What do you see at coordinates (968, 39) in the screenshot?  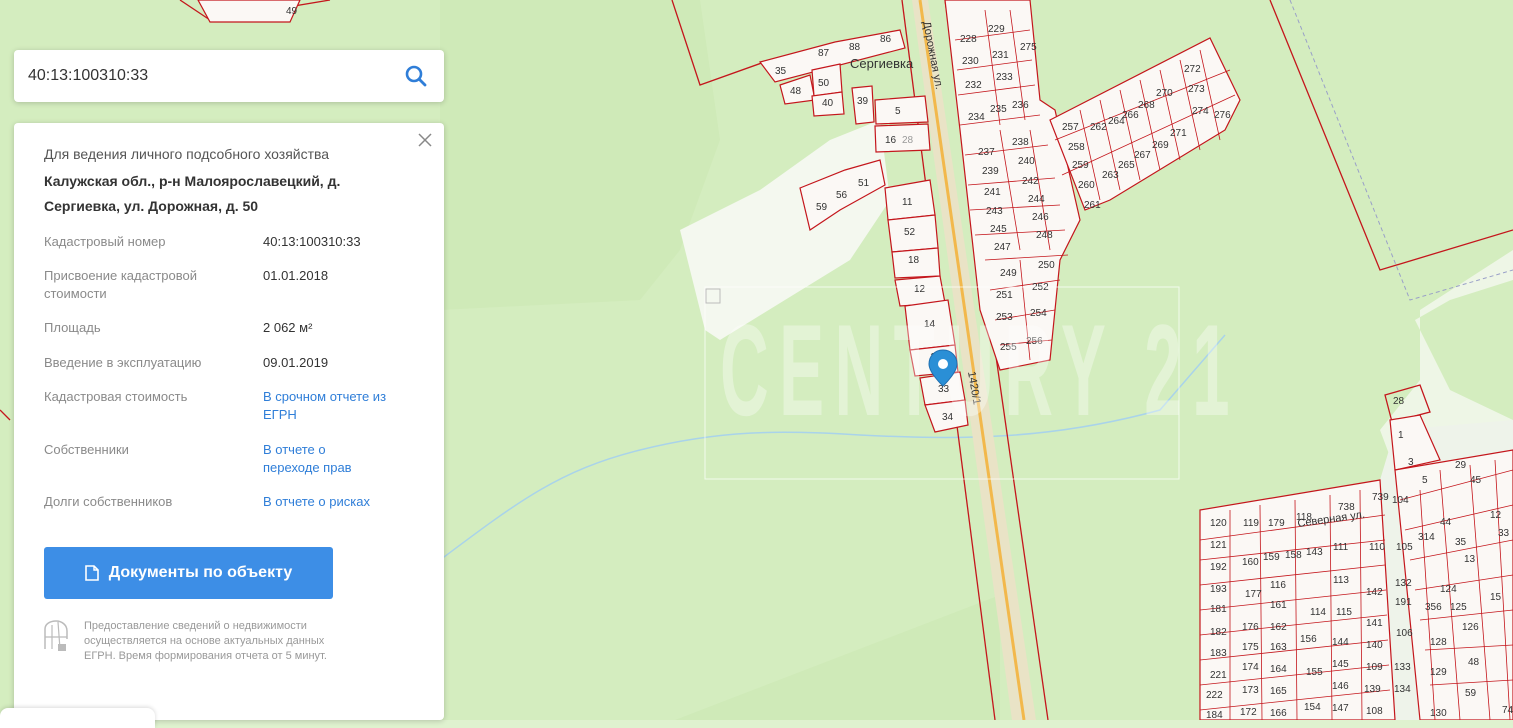 I see `parcel-label: 228` at bounding box center [968, 39].